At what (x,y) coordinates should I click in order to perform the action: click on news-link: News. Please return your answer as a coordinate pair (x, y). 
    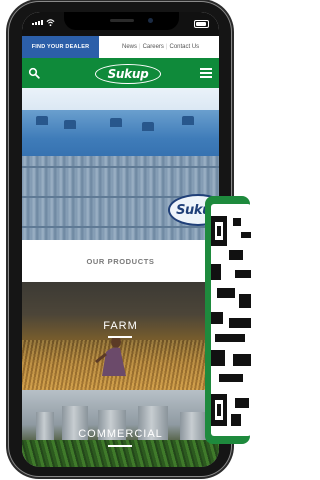
    Looking at the image, I should click on (129, 47).